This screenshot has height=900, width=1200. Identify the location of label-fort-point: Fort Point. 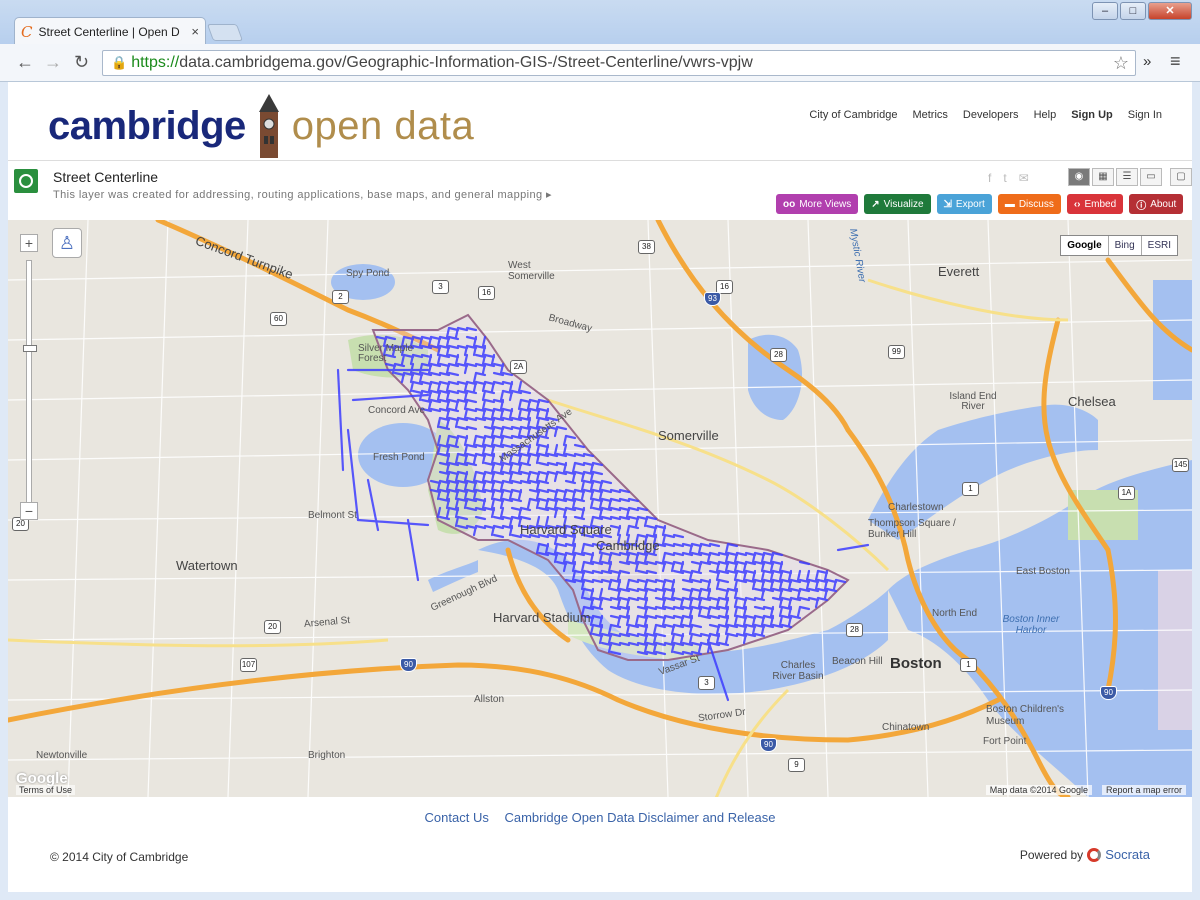
(1005, 741).